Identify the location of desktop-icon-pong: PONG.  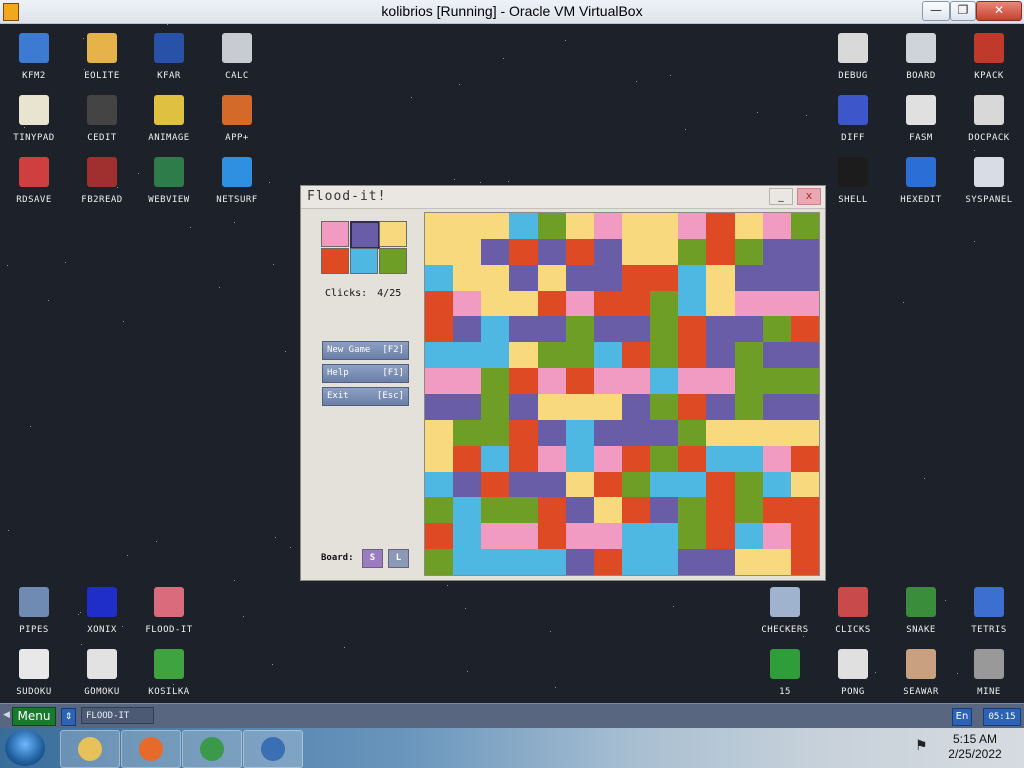
(853, 673).